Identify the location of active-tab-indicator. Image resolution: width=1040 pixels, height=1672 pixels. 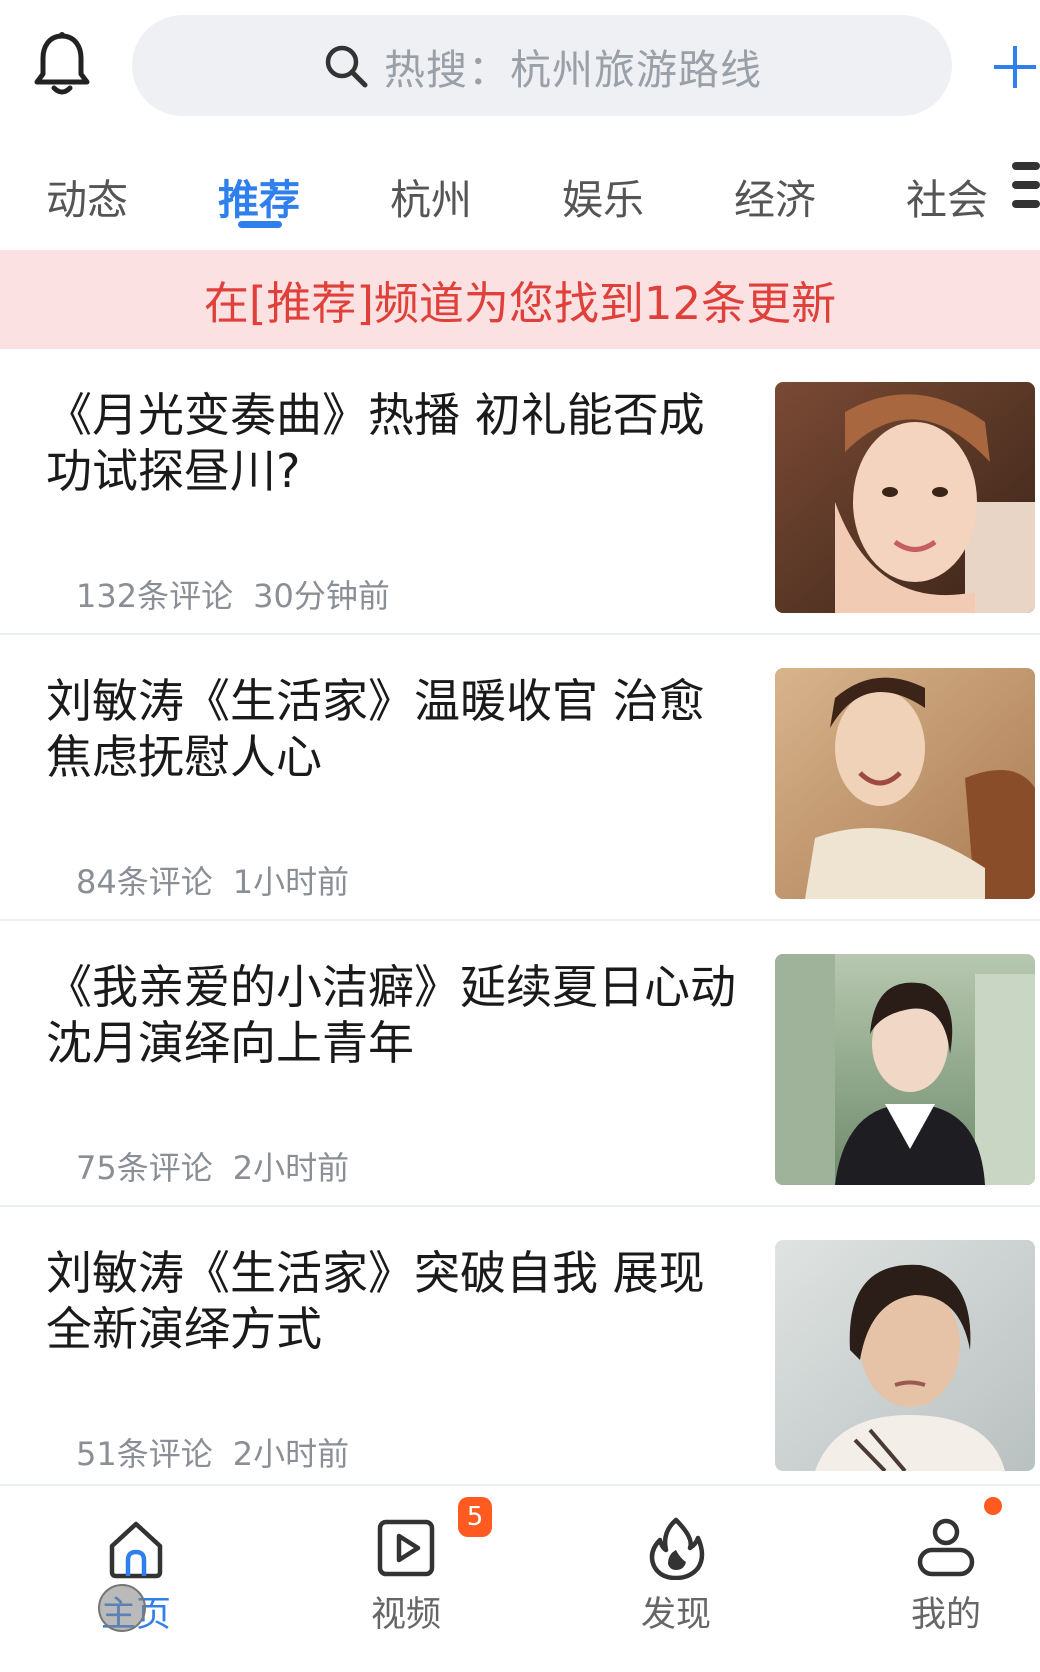
(260, 224).